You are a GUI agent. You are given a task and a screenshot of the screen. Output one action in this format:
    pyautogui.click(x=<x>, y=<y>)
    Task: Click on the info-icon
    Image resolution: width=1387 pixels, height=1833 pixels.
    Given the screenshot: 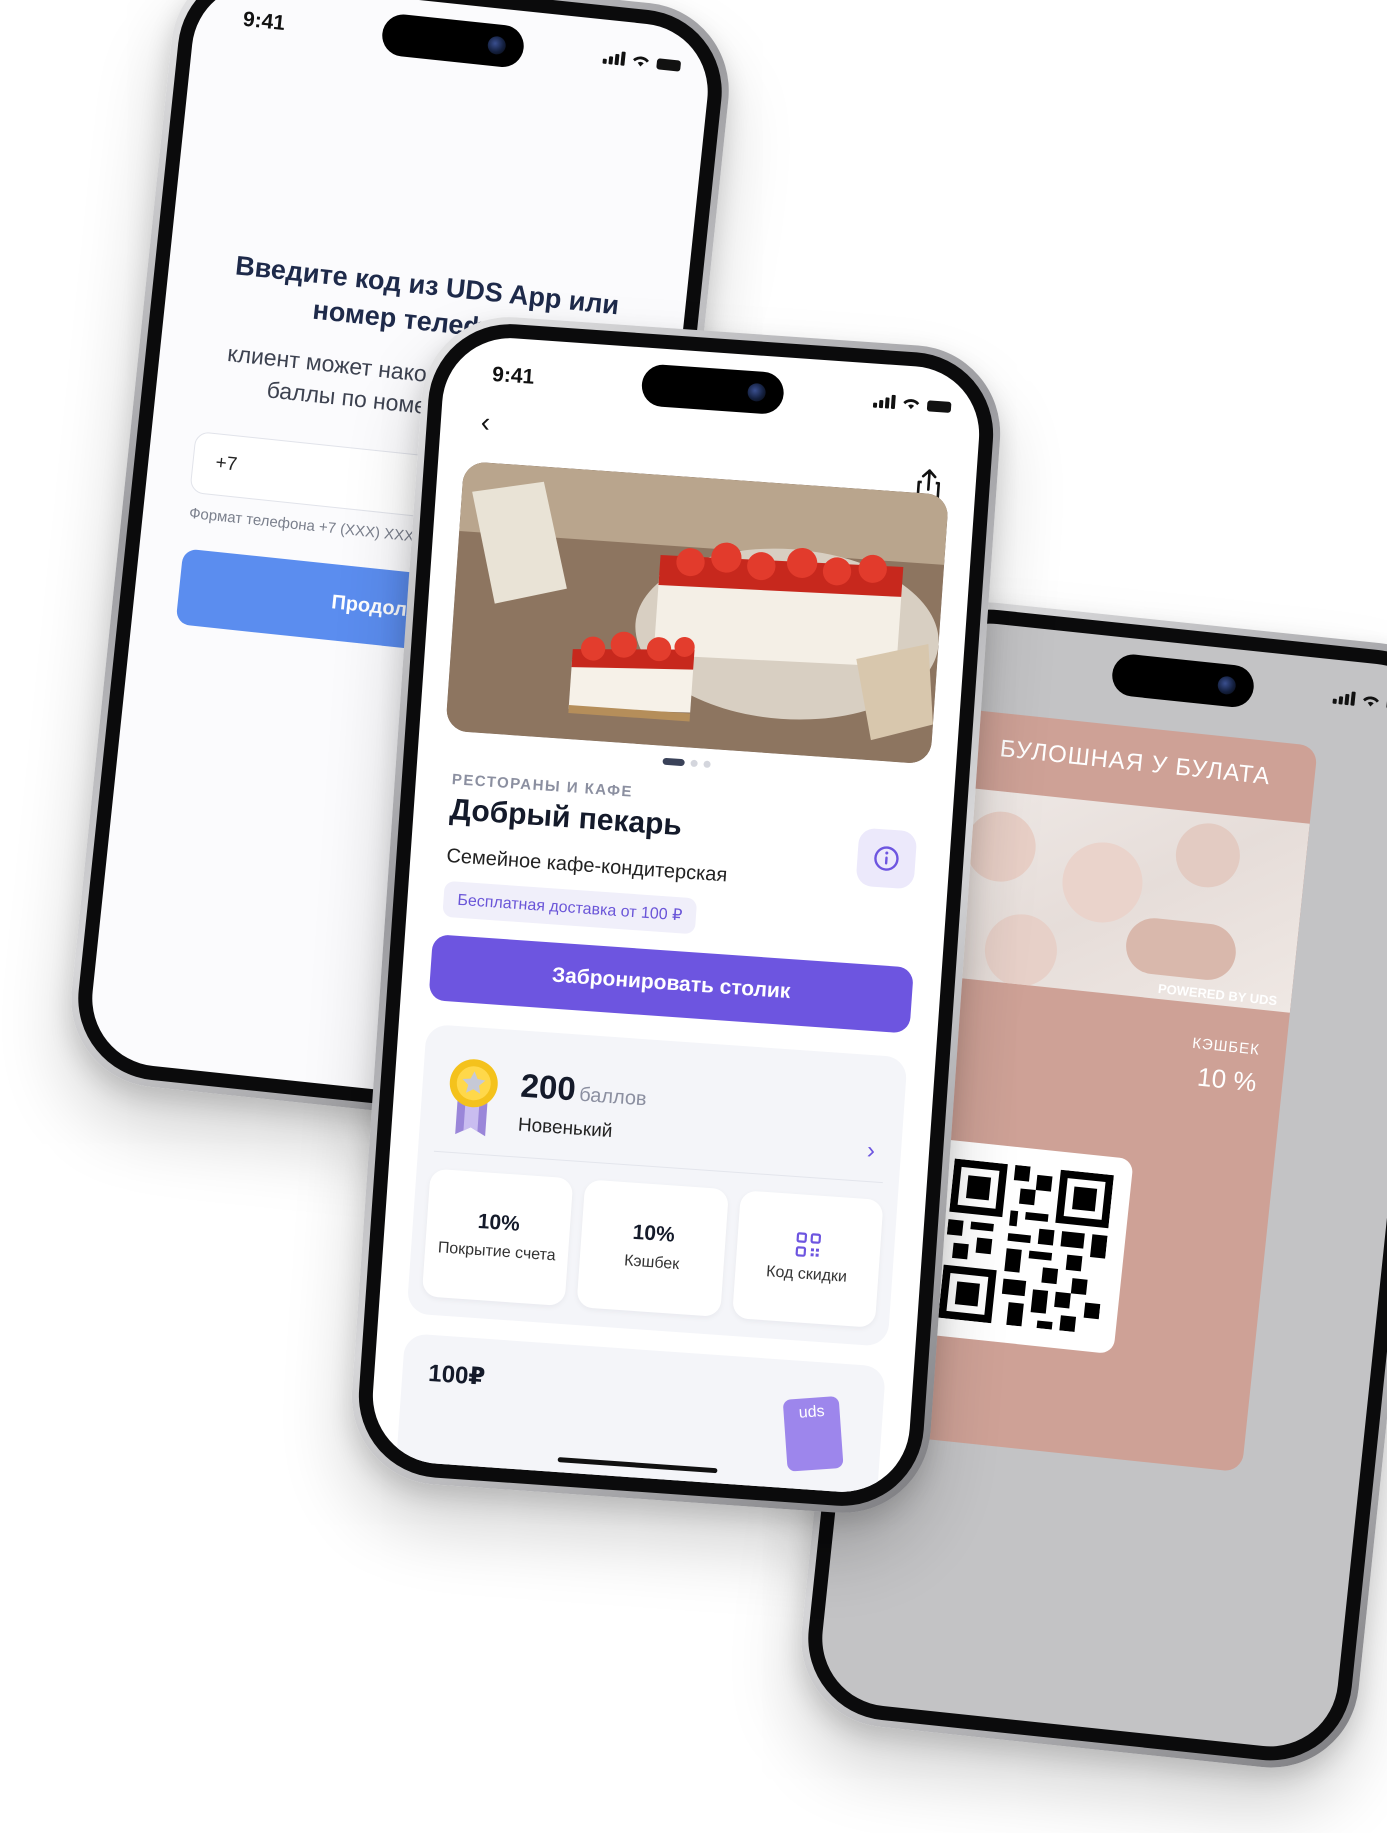 What is the action you would take?
    pyautogui.click(x=886, y=858)
    